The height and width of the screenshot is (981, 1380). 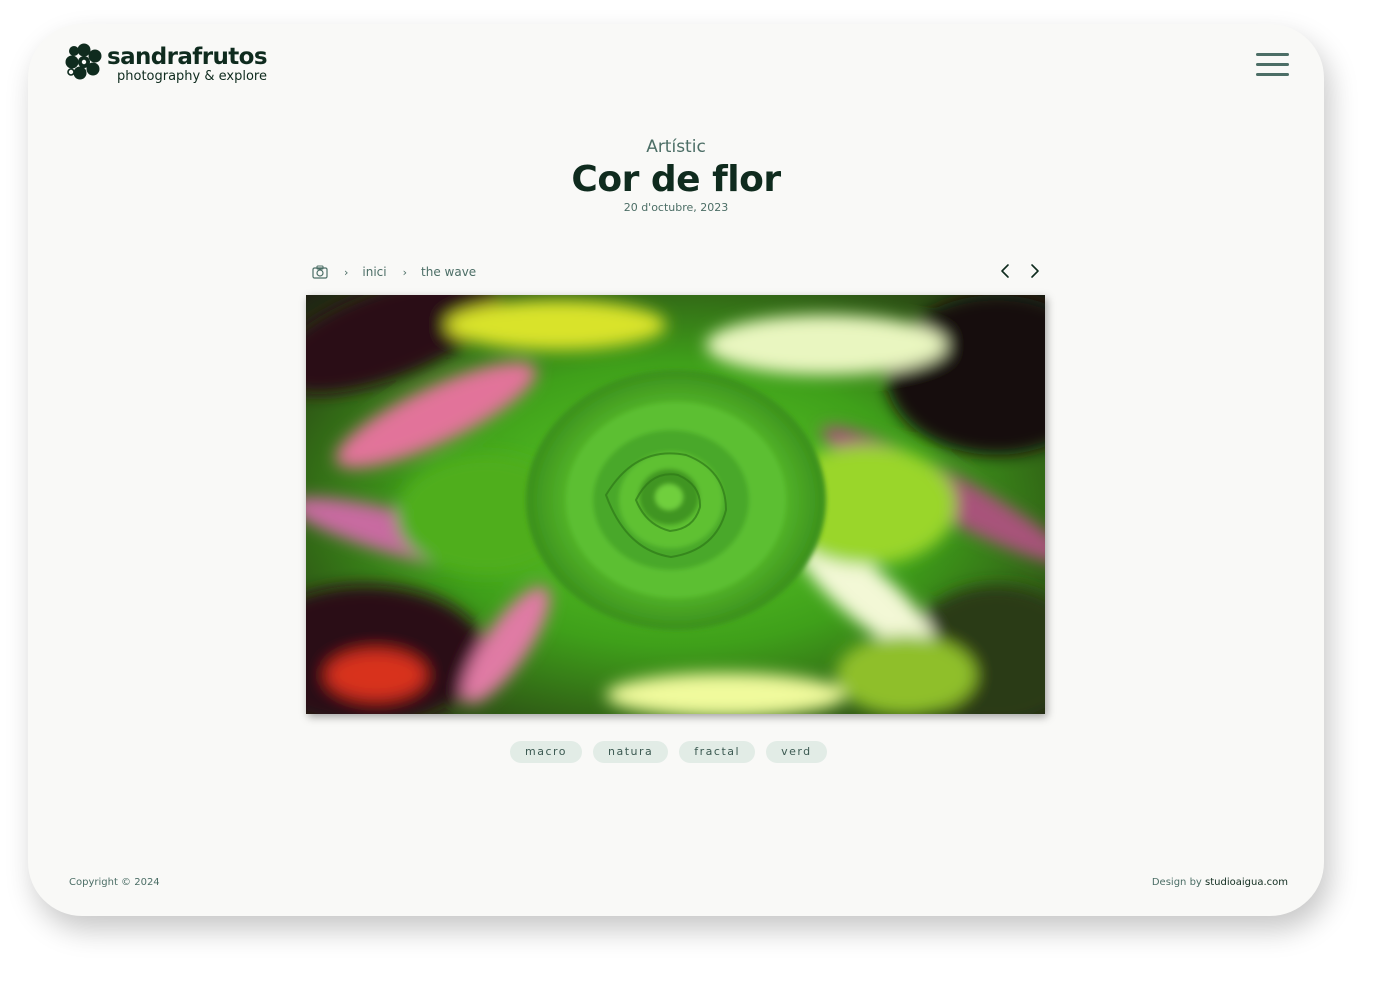 I want to click on site-logo: sandrafrutos photography & explore, so click(x=194, y=64).